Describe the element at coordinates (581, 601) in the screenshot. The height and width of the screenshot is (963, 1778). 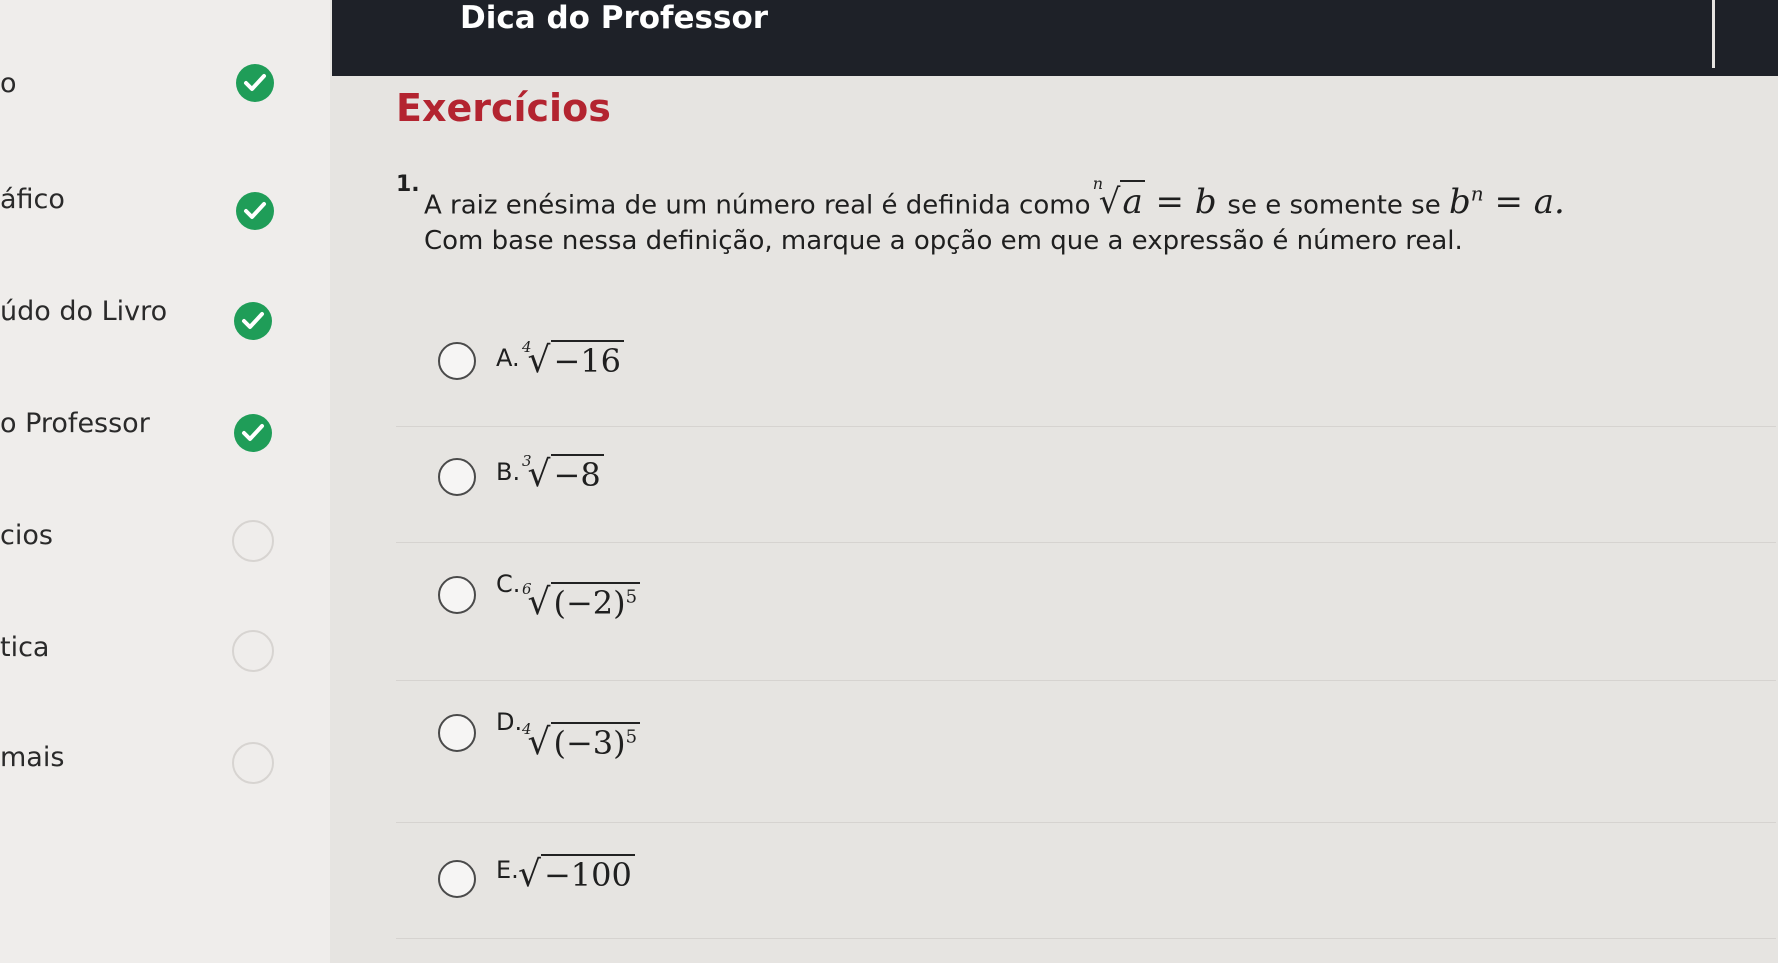
I see `option-expression: 6√(−2)5` at that location.